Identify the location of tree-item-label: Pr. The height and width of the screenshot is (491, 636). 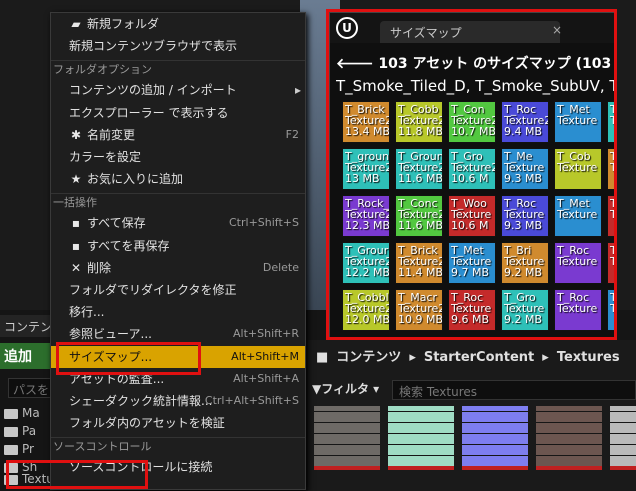
(28, 449).